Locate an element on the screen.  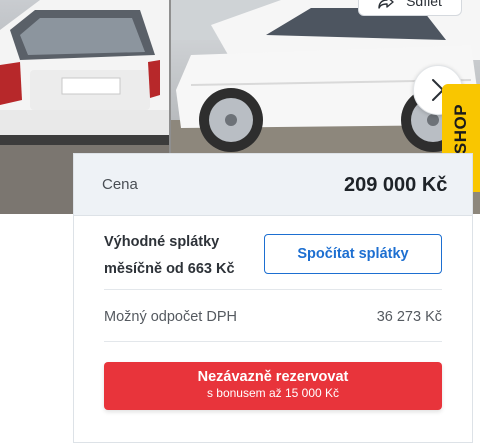
share-button: Sdílet is located at coordinates (410, 8).